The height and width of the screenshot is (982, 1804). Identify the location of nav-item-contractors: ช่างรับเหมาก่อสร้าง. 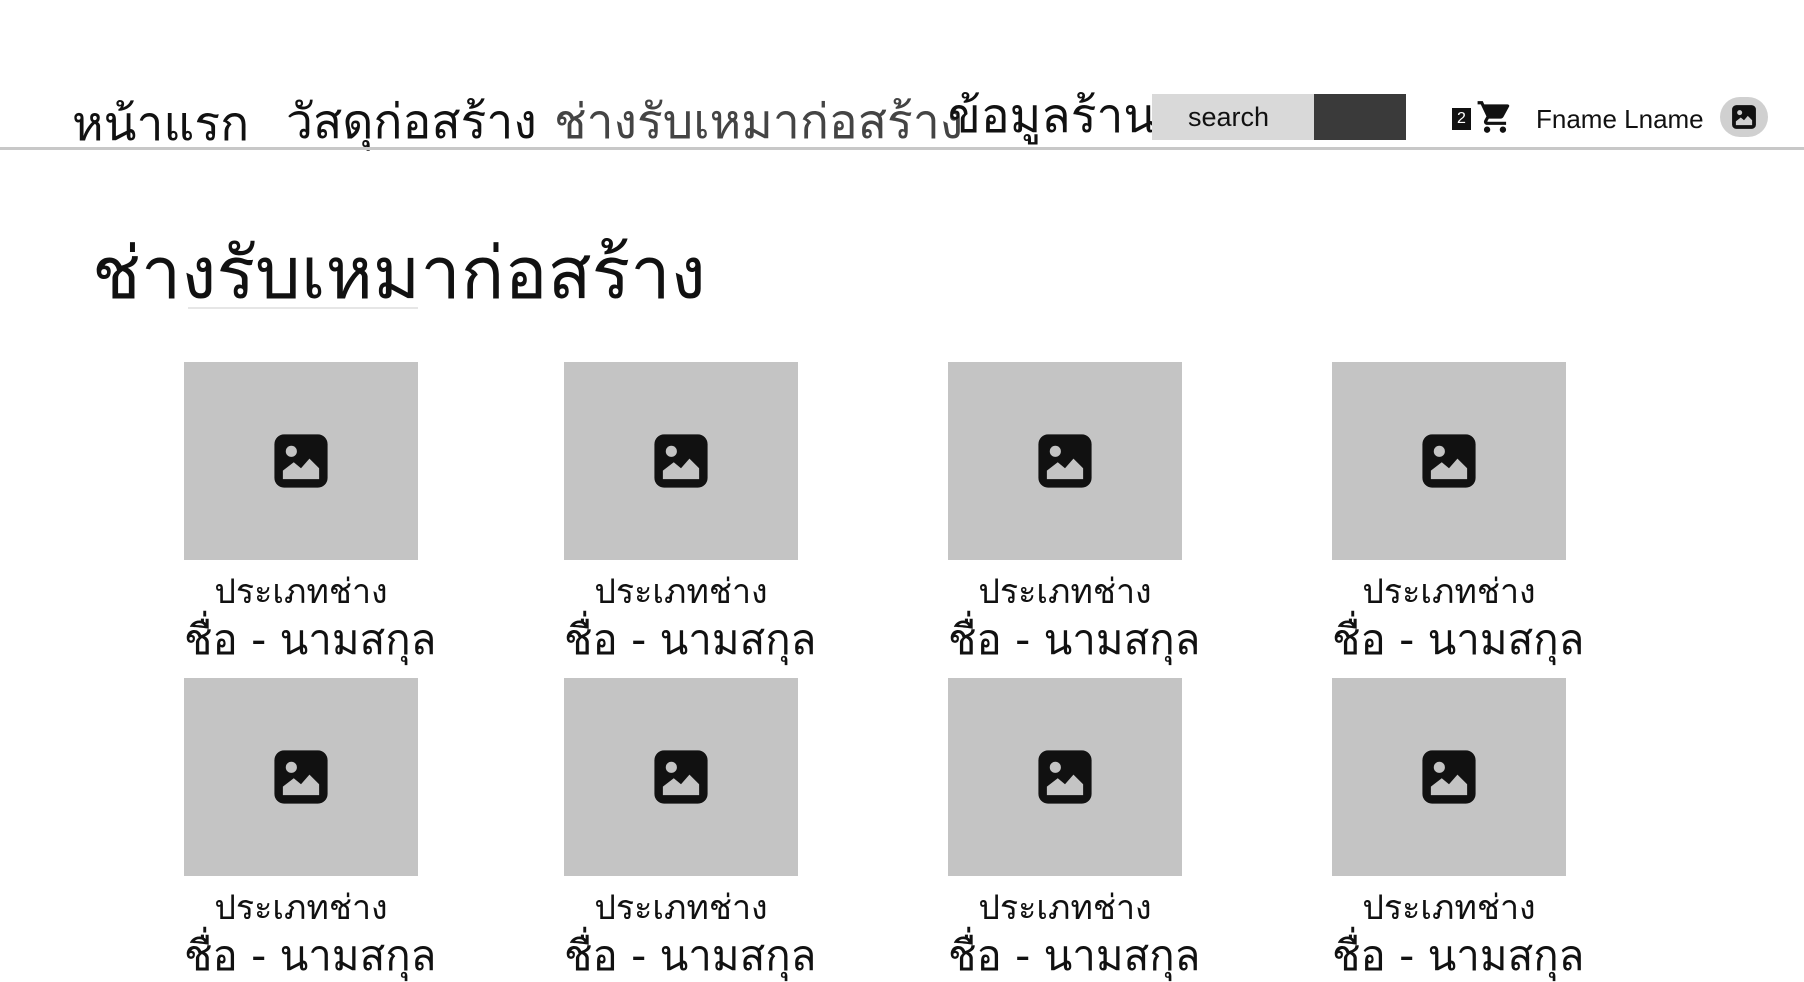
(758, 122).